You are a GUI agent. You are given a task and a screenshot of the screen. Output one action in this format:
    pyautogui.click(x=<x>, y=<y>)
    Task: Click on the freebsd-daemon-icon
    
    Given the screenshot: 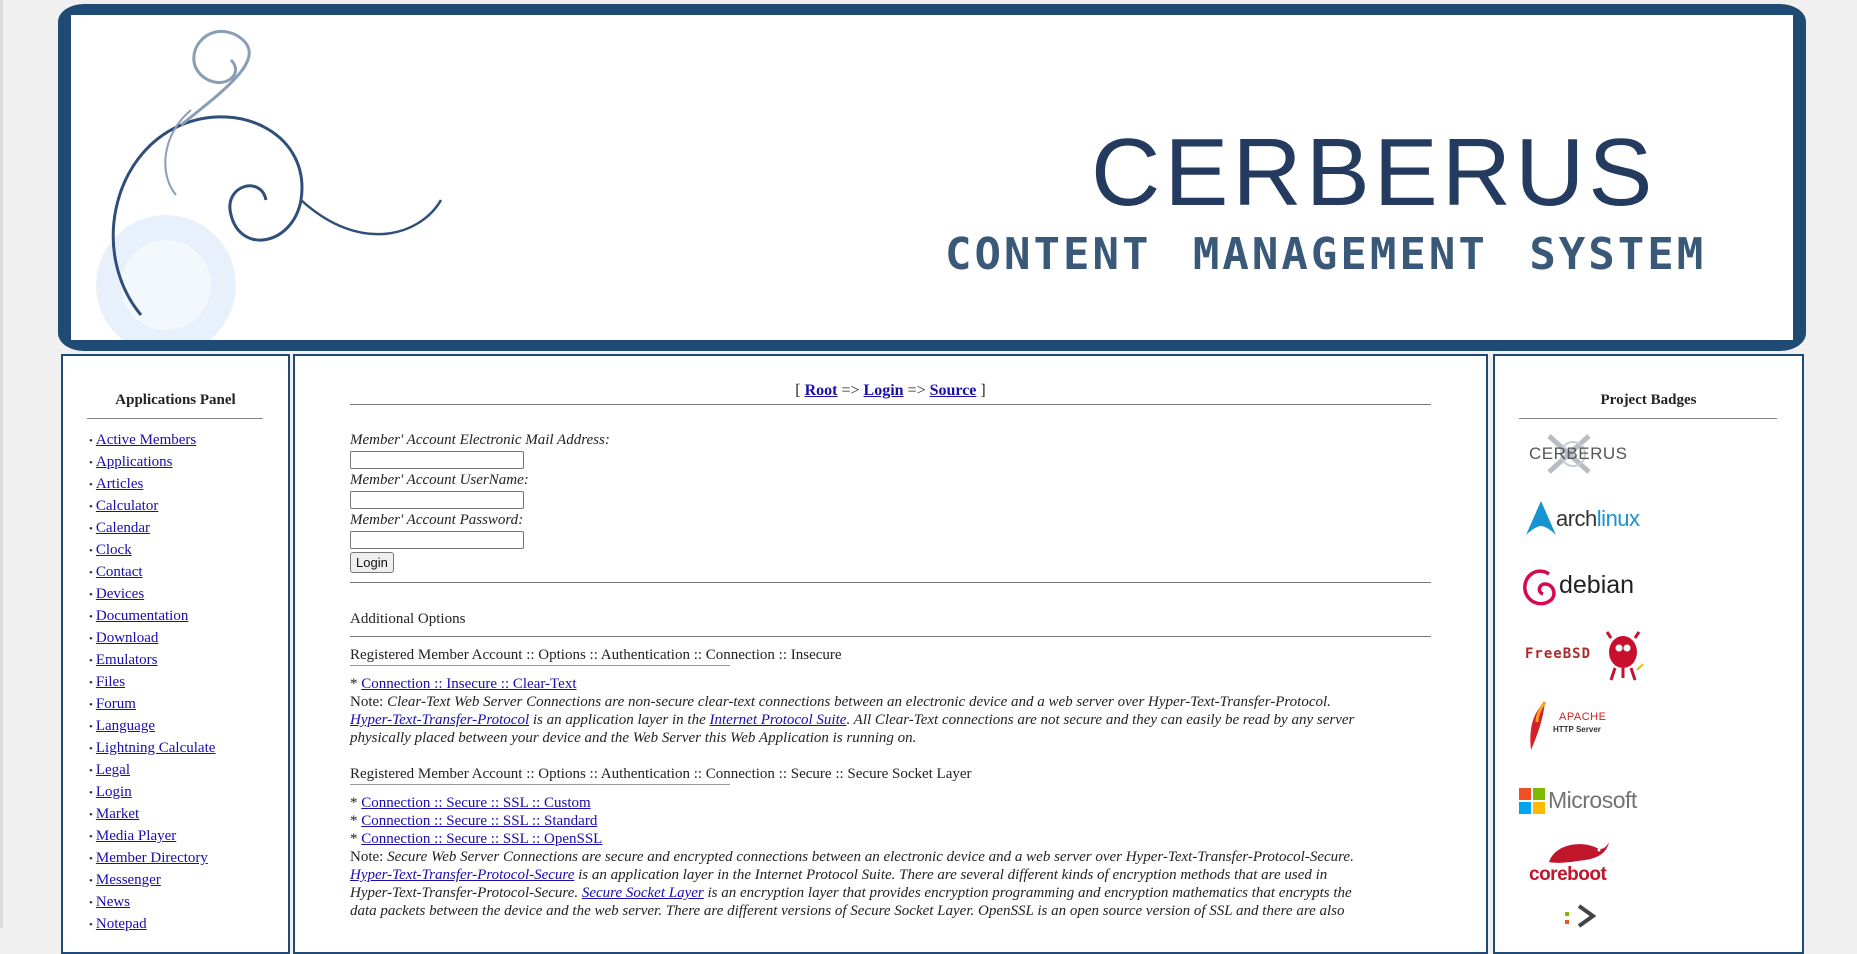 What is the action you would take?
    pyautogui.click(x=1624, y=656)
    